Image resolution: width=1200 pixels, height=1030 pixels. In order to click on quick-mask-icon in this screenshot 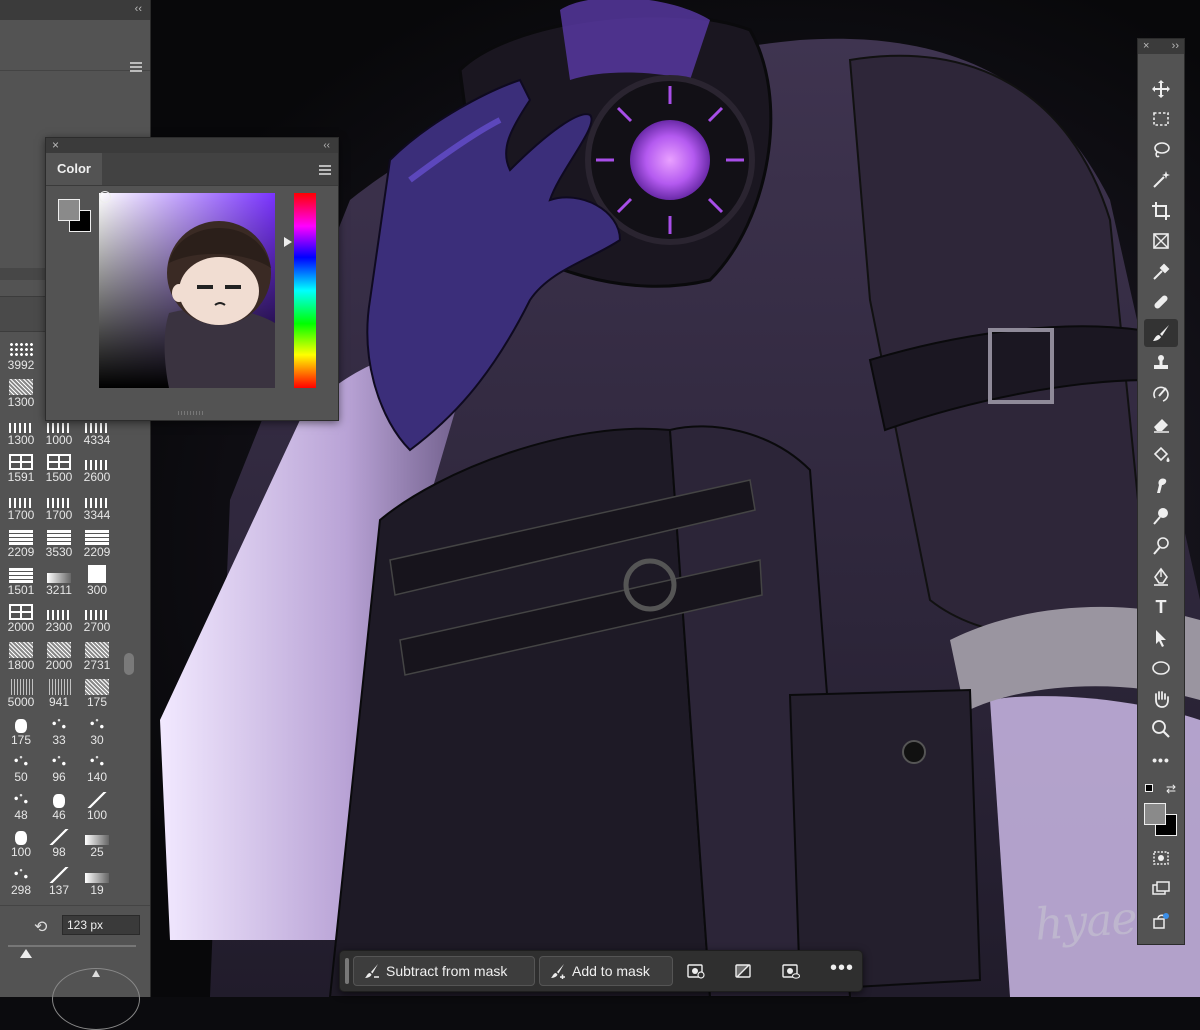, I will do `click(1161, 858)`.